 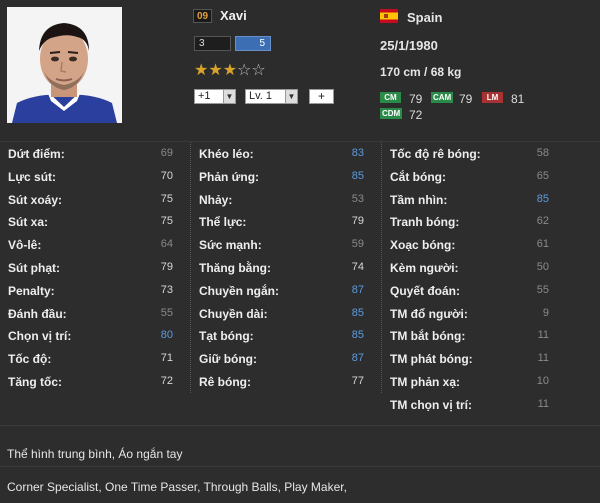 I want to click on attribute-value: 75, so click(x=166, y=221).